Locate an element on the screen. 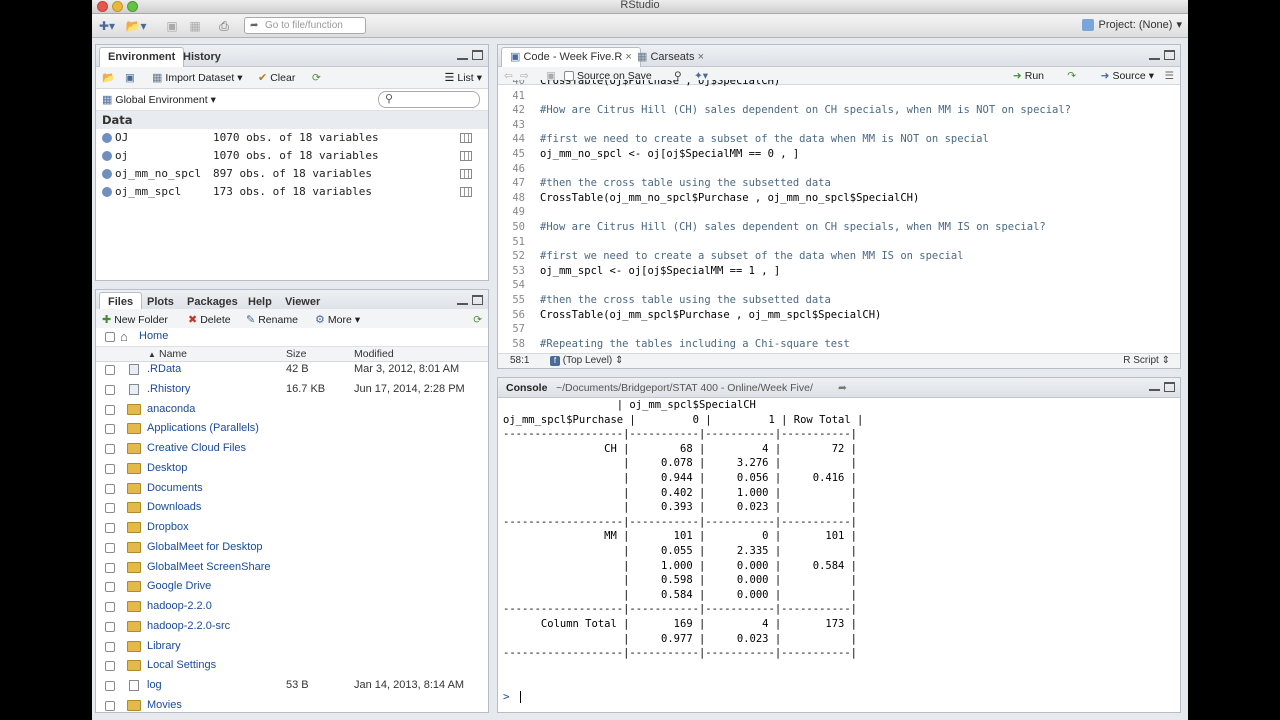  file-name: Movies is located at coordinates (164, 704).